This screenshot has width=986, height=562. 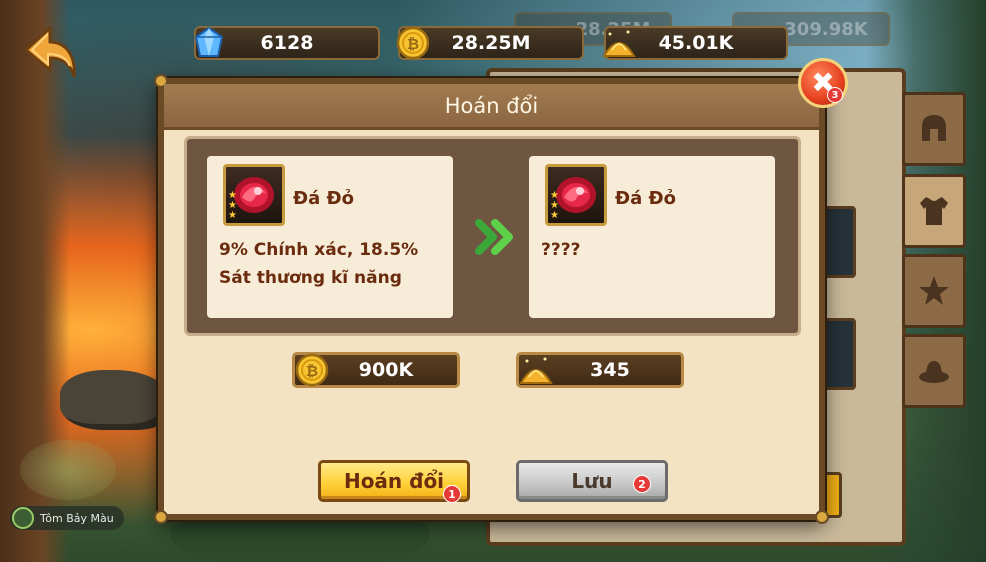 I want to click on helmet-icon, so click(x=934, y=128).